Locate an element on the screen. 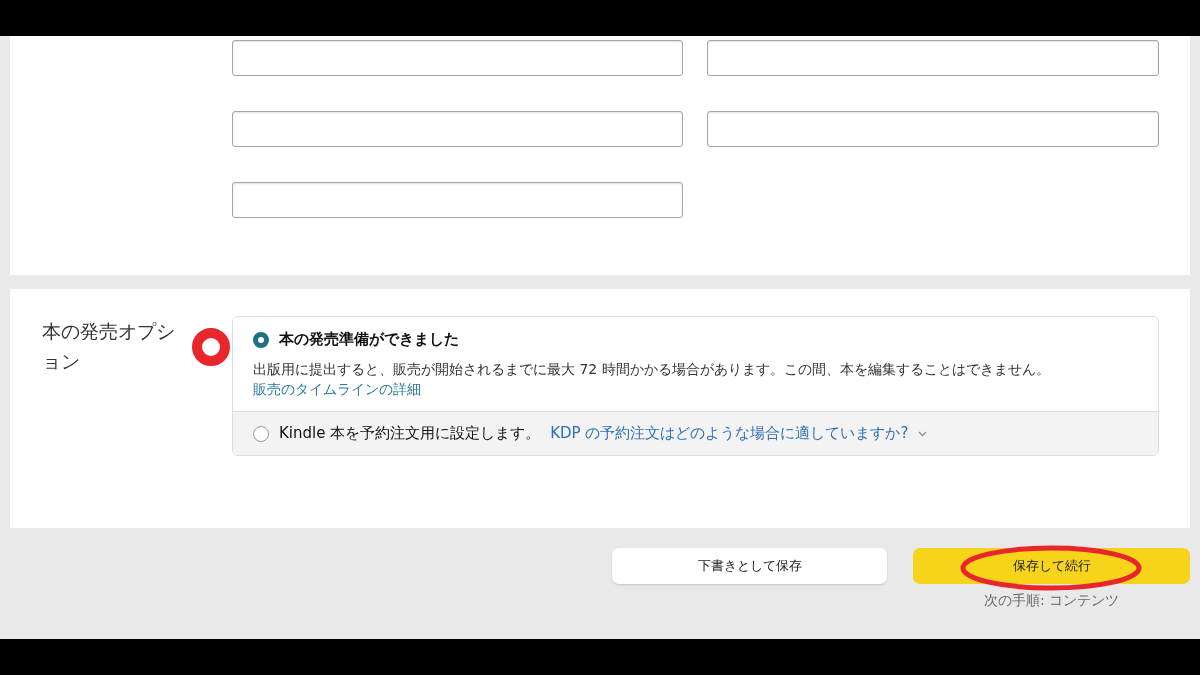 Image resolution: width=1200 pixels, height=675 pixels. help-link: KDP の予約注文はどのような場合に適していますか? is located at coordinates (729, 433).